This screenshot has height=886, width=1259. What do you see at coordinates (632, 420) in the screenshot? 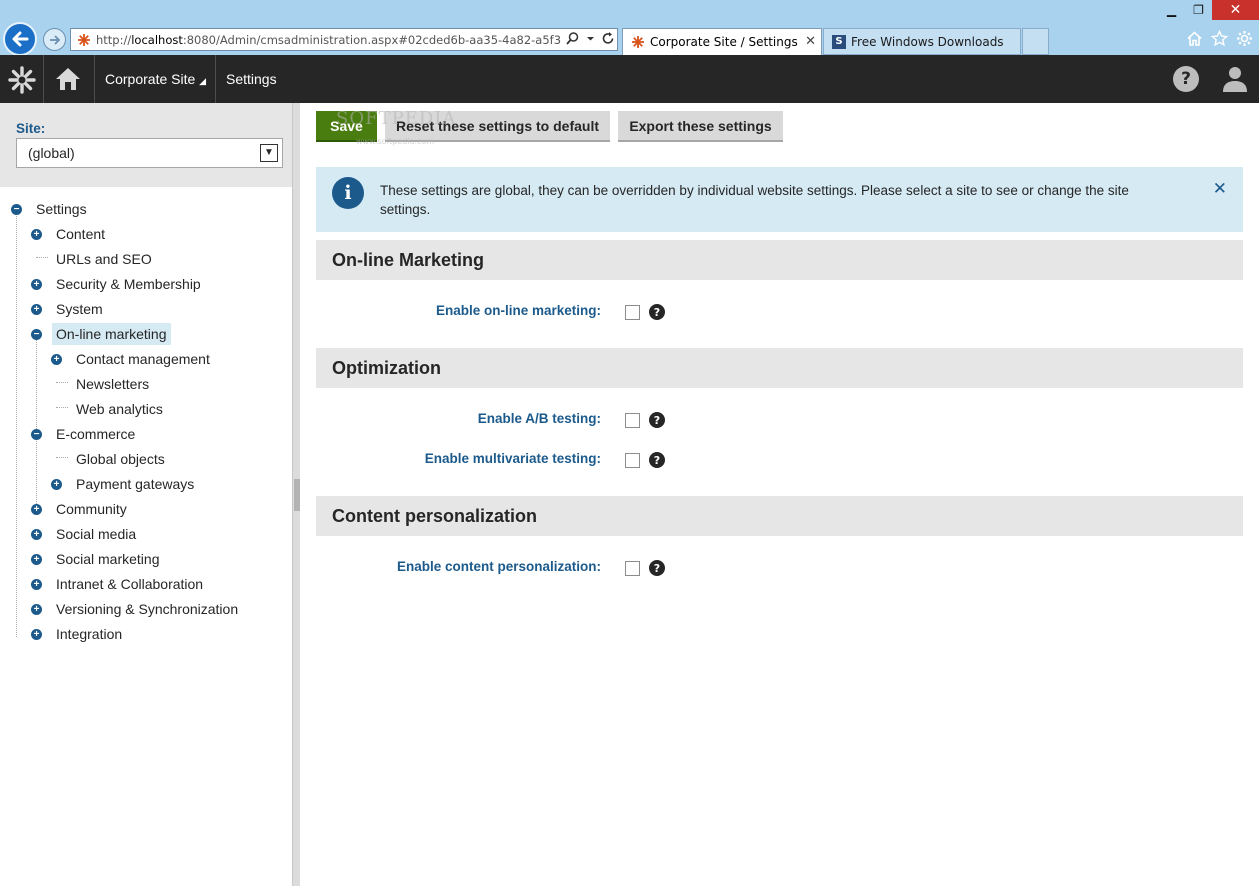
I see `enable-ab-testing-checkbox` at bounding box center [632, 420].